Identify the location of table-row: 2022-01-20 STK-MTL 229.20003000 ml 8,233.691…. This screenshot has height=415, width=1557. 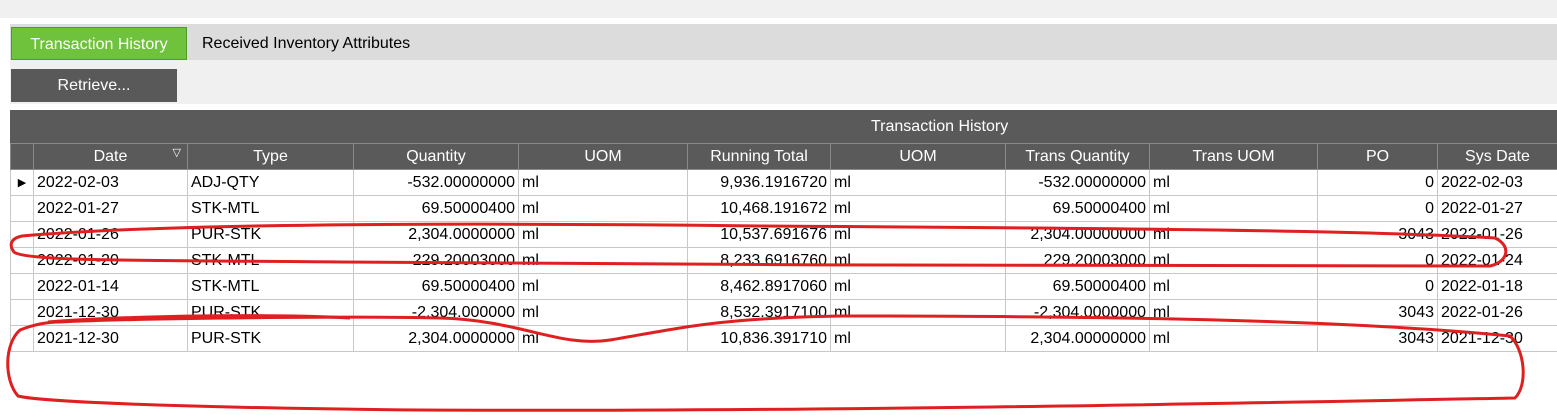
(783, 260).